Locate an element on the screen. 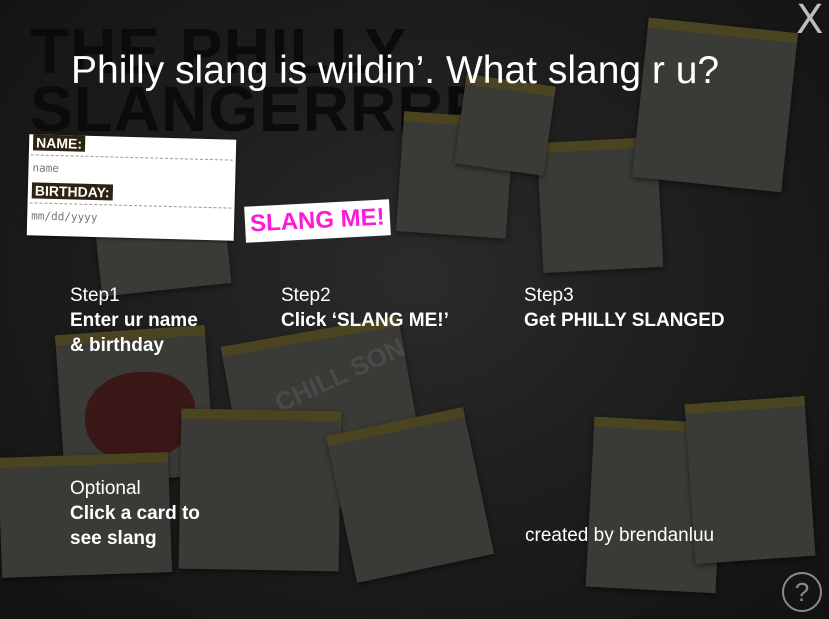 The image size is (829, 619). name-label: NAME: is located at coordinates (59, 143).